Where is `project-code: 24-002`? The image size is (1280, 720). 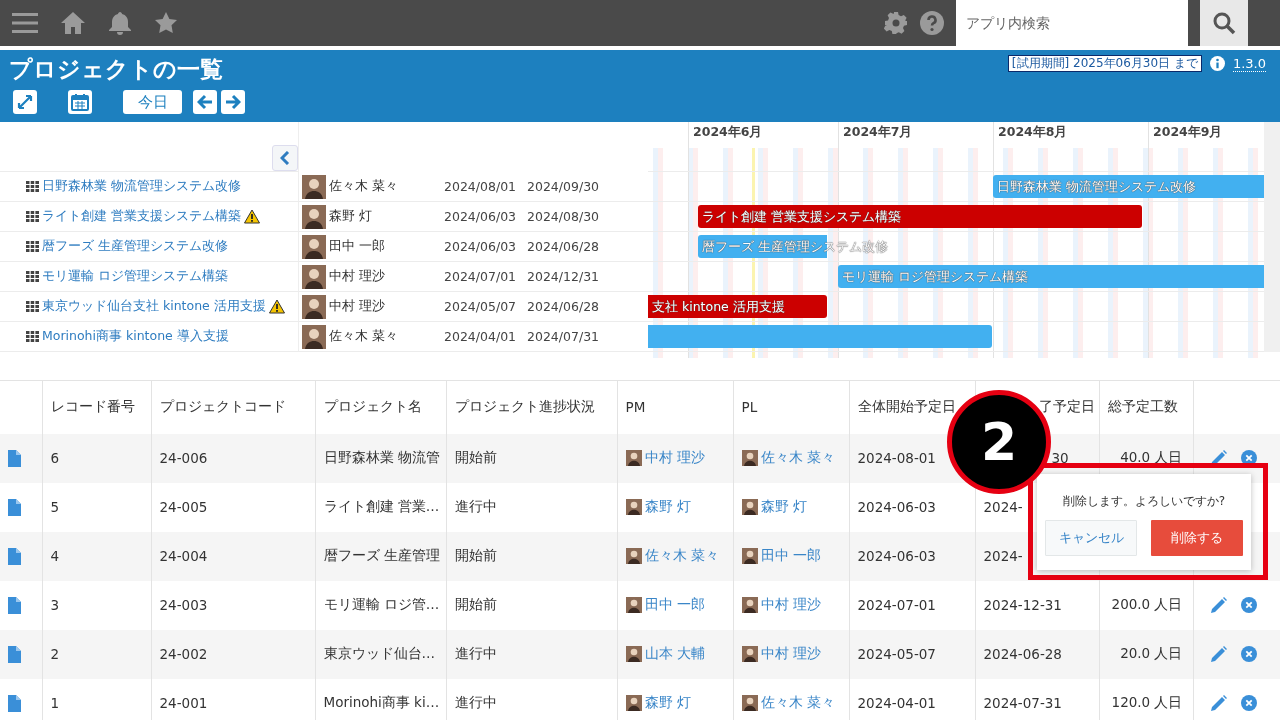
project-code: 24-002 is located at coordinates (183, 654).